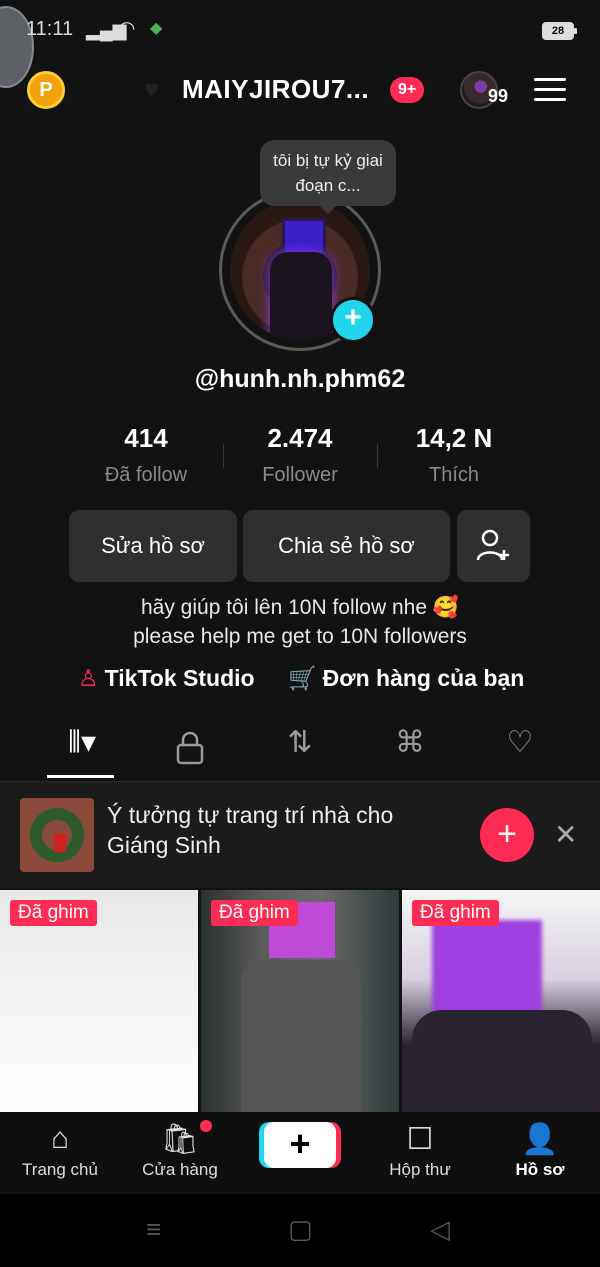 This screenshot has height=1267, width=600. I want to click on back-icon: ◁, so click(440, 1229).